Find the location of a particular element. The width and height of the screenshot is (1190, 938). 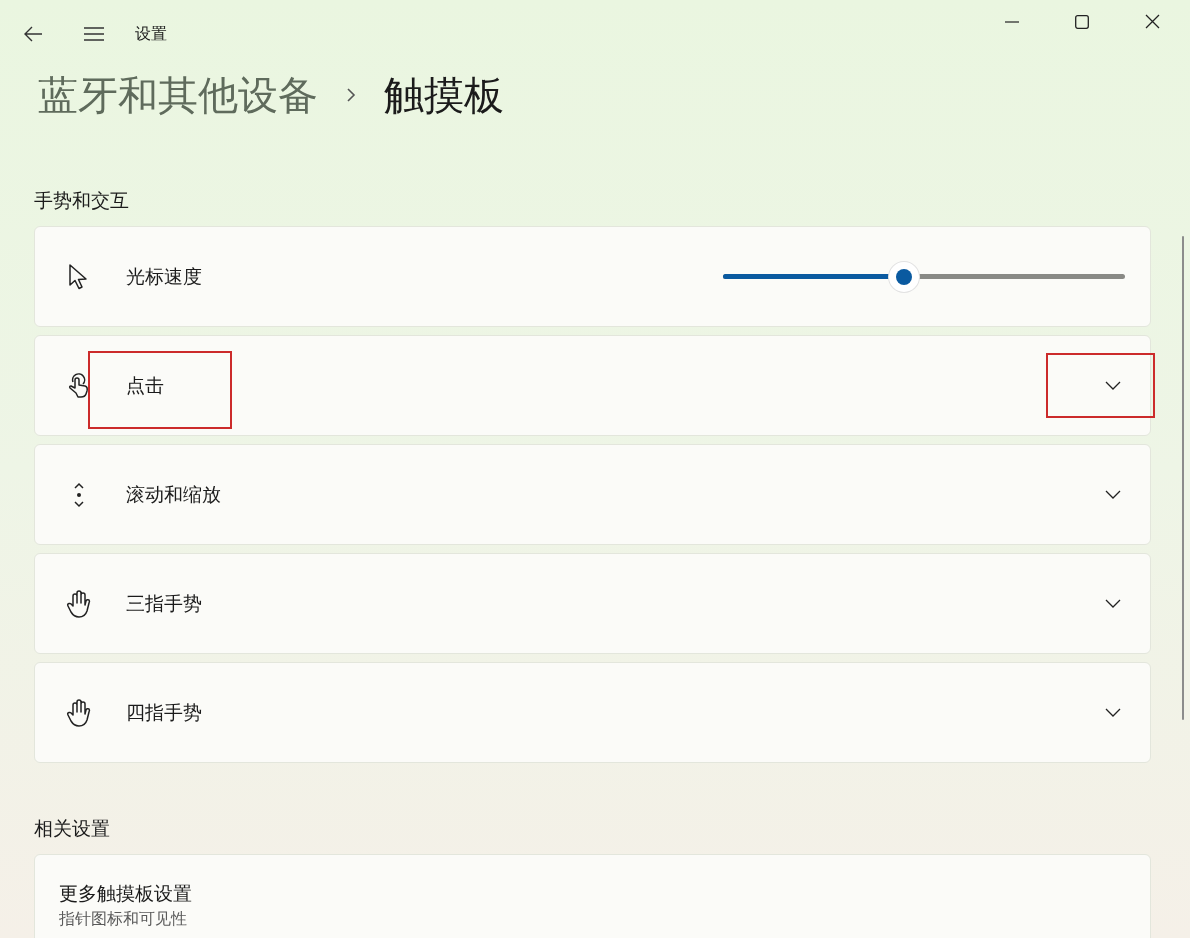

settings-card: 滚动和缩放 is located at coordinates (592, 494).